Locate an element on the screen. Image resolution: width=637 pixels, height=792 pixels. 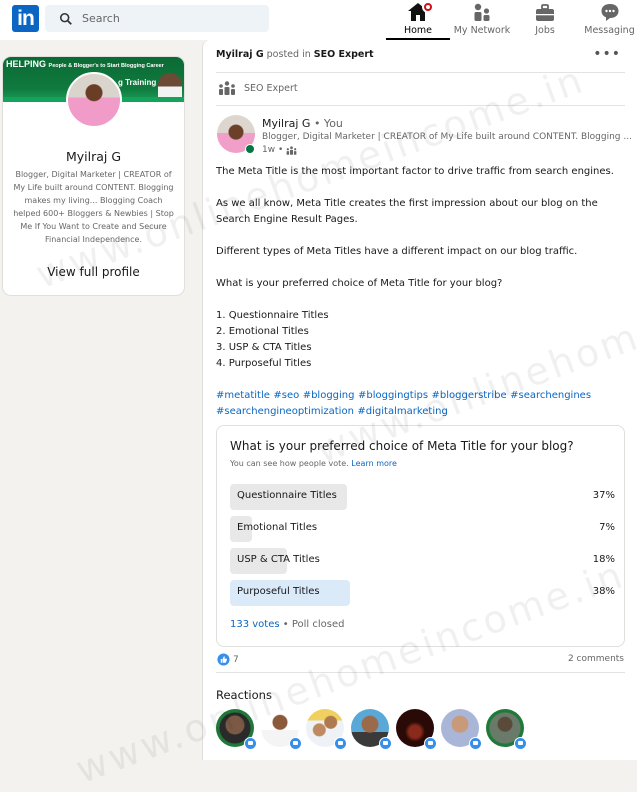
group-link: SEO Expert is located at coordinates (344, 54).